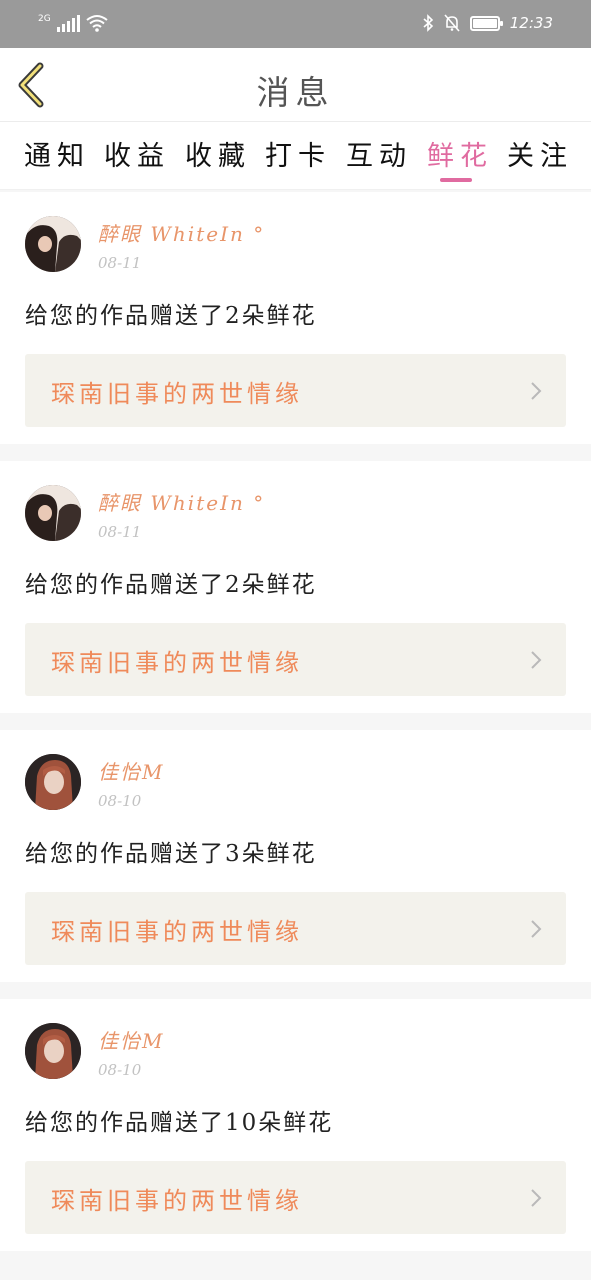  Describe the element at coordinates (68, 23) in the screenshot. I see `signal-icon` at that location.